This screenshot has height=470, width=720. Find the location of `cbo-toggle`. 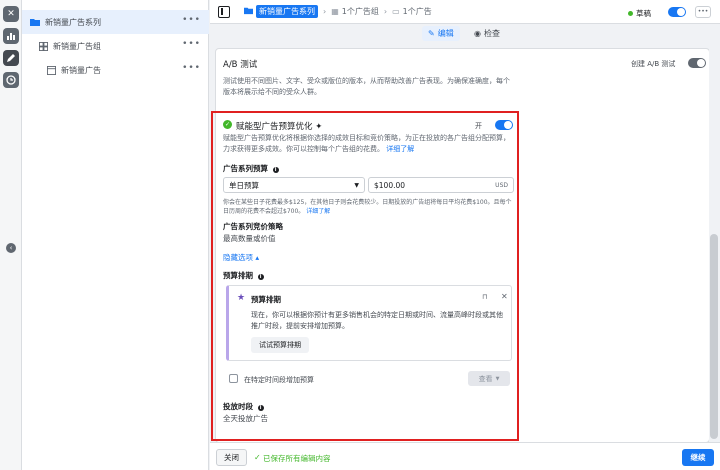

cbo-toggle is located at coordinates (504, 125).